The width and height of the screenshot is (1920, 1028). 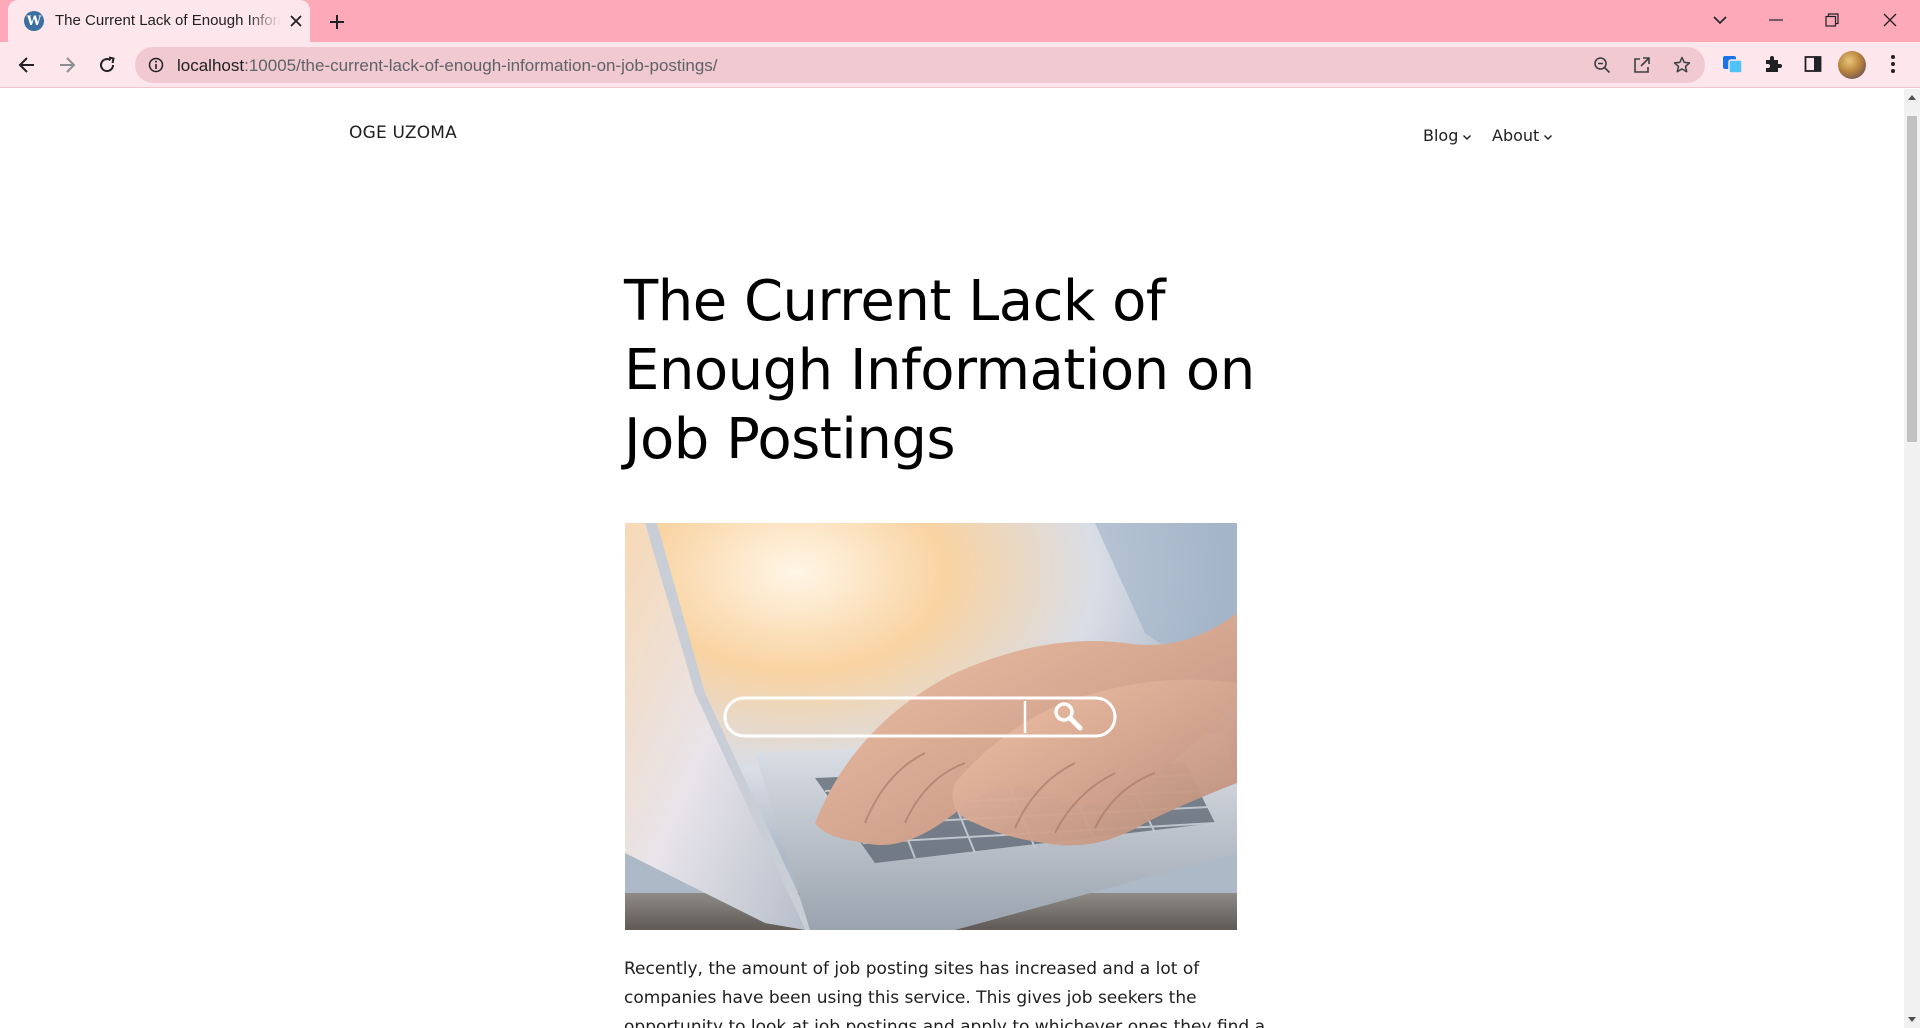 What do you see at coordinates (1912, 558) in the screenshot?
I see `page-scrollbar` at bounding box center [1912, 558].